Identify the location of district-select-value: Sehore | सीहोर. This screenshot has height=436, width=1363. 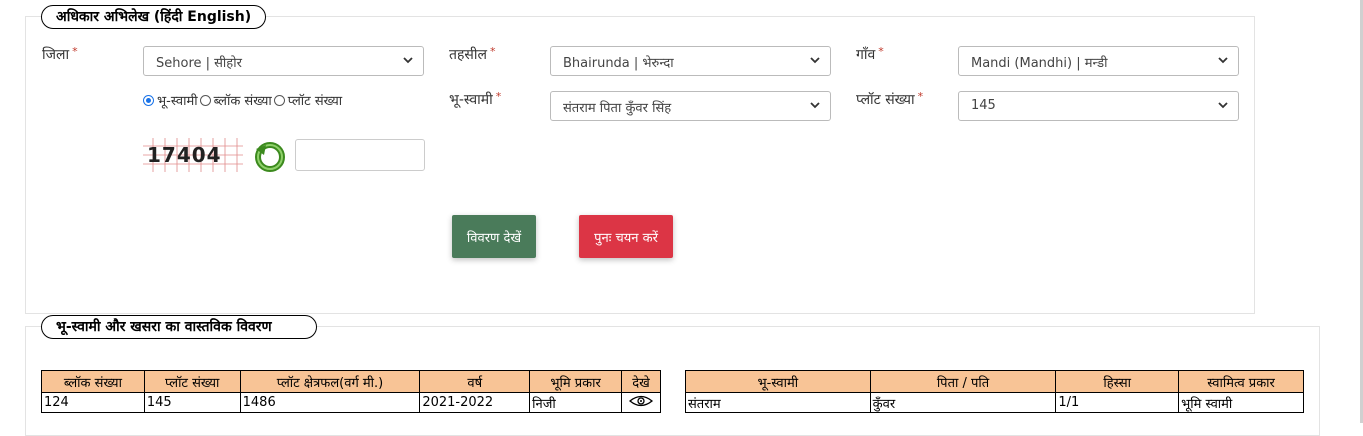
(199, 63).